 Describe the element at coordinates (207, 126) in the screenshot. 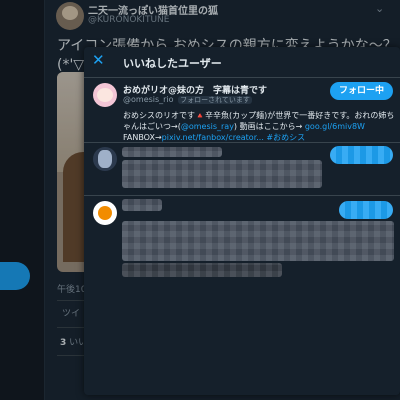

I see `bio-mention-link: @omesis_ray` at that location.